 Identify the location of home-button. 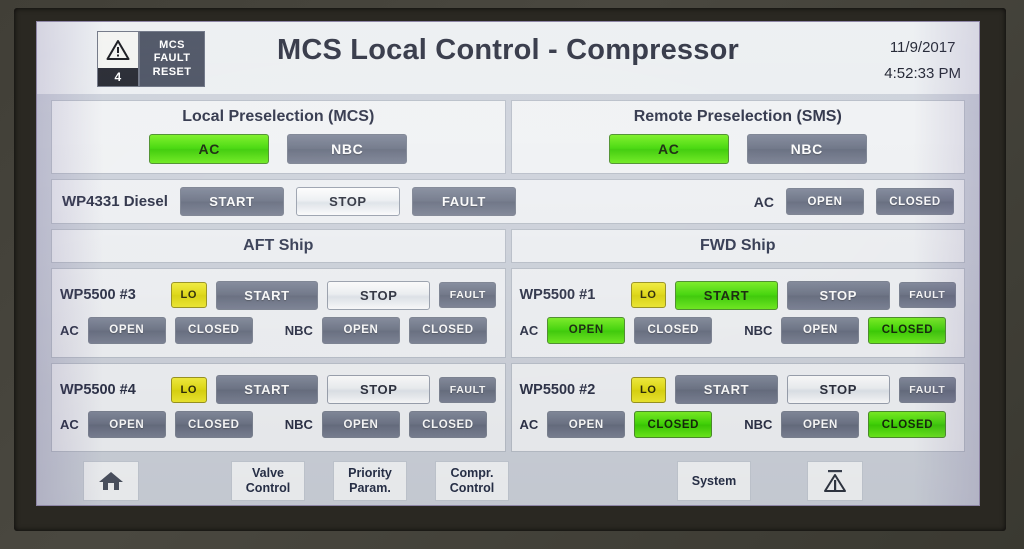
(111, 481).